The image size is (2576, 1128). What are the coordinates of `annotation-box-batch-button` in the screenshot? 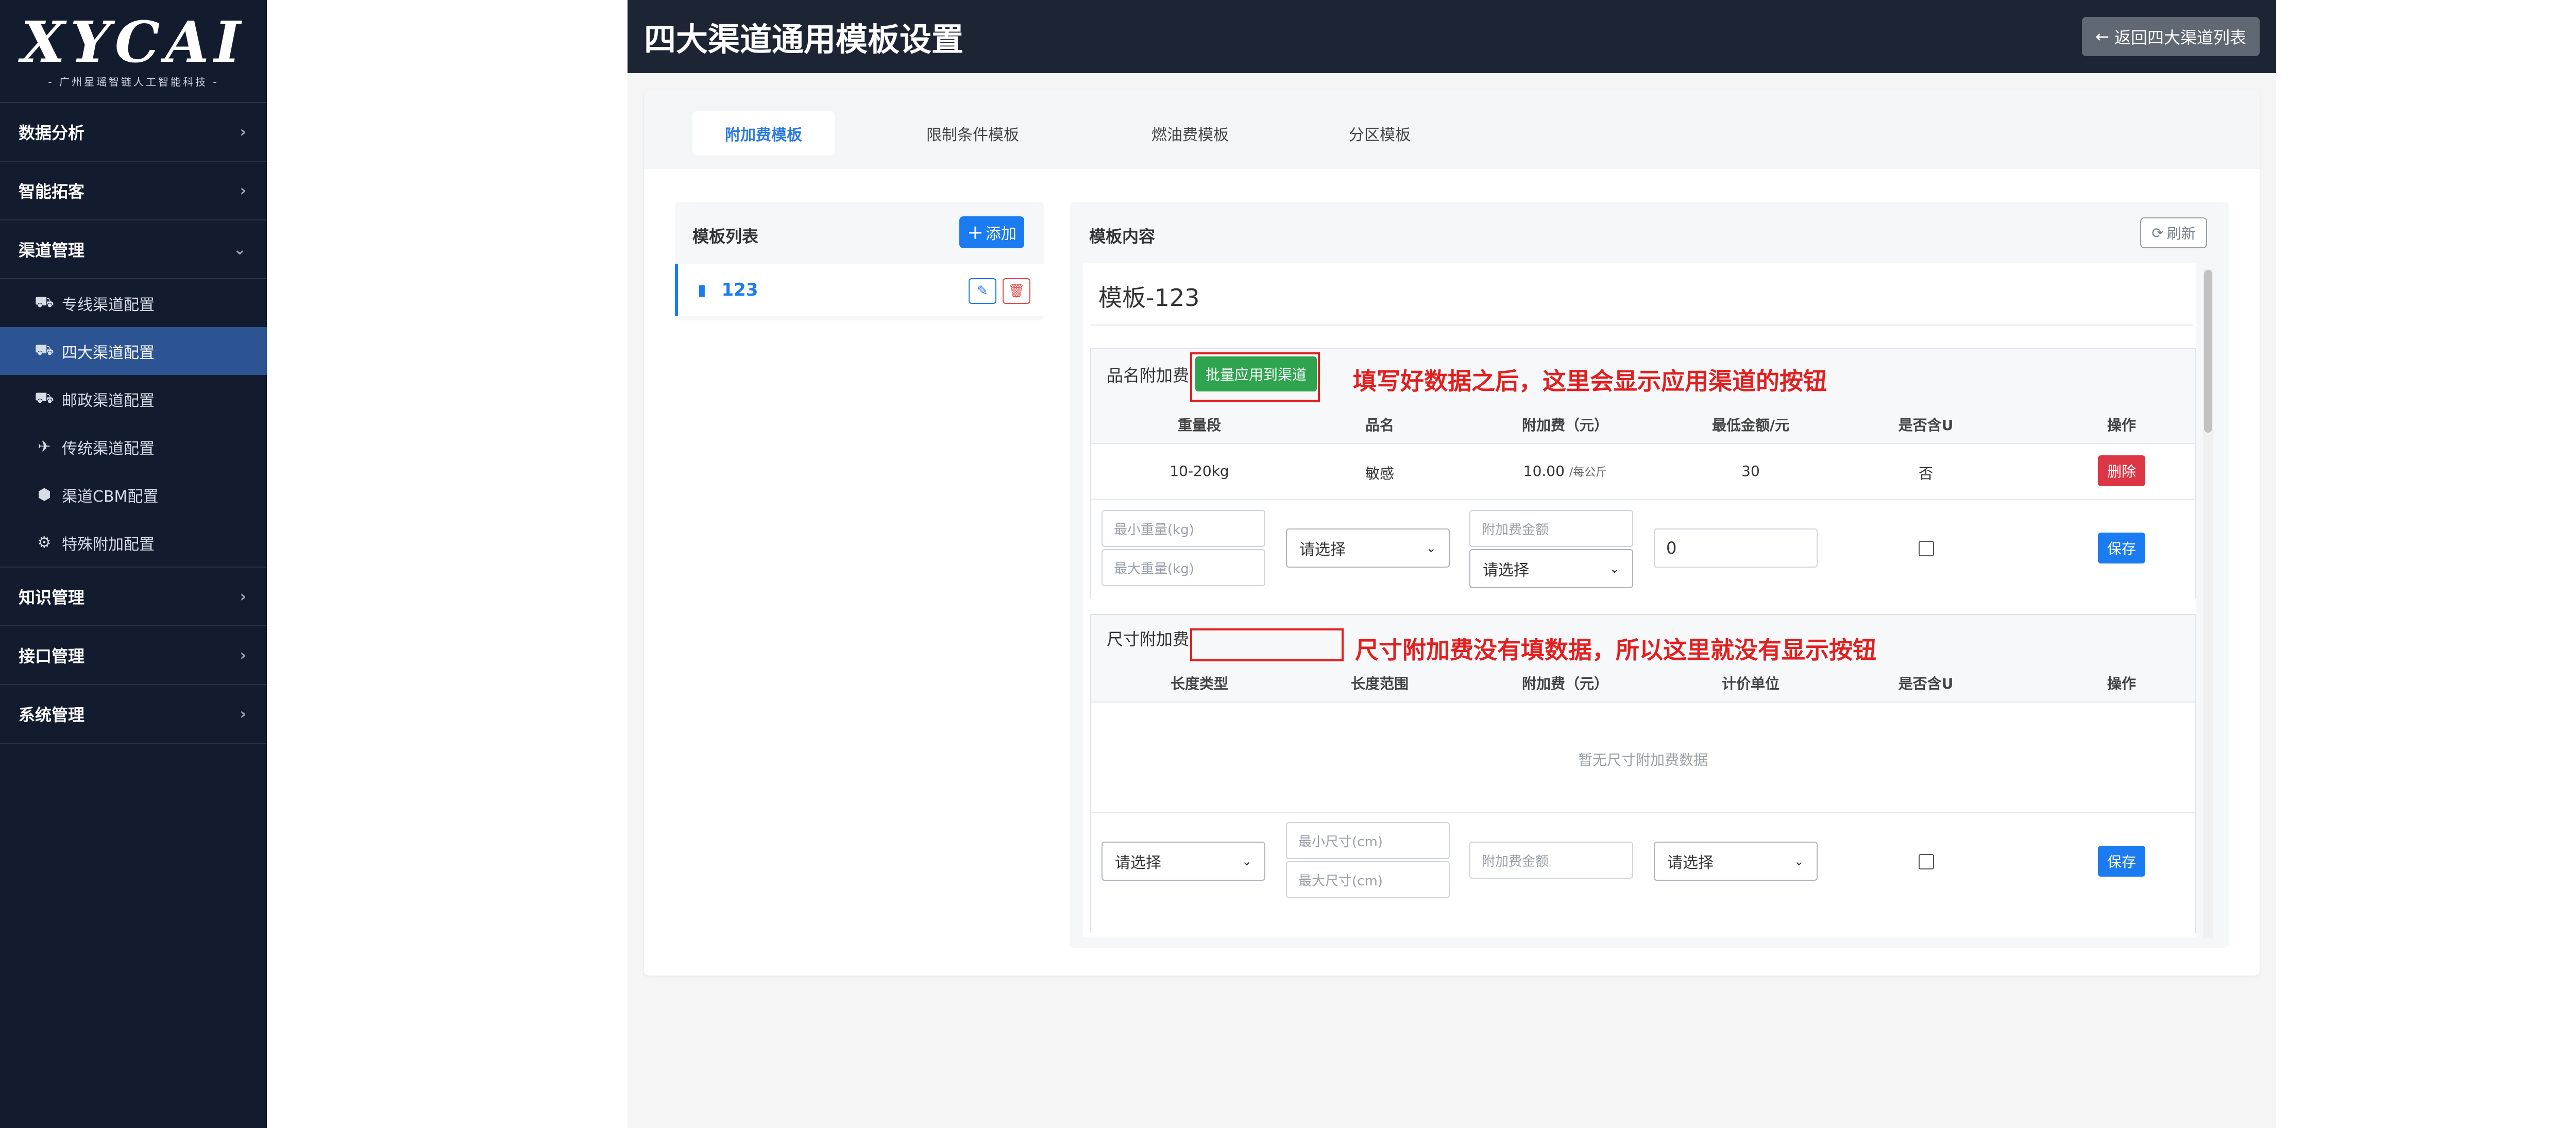 It's located at (1255, 377).